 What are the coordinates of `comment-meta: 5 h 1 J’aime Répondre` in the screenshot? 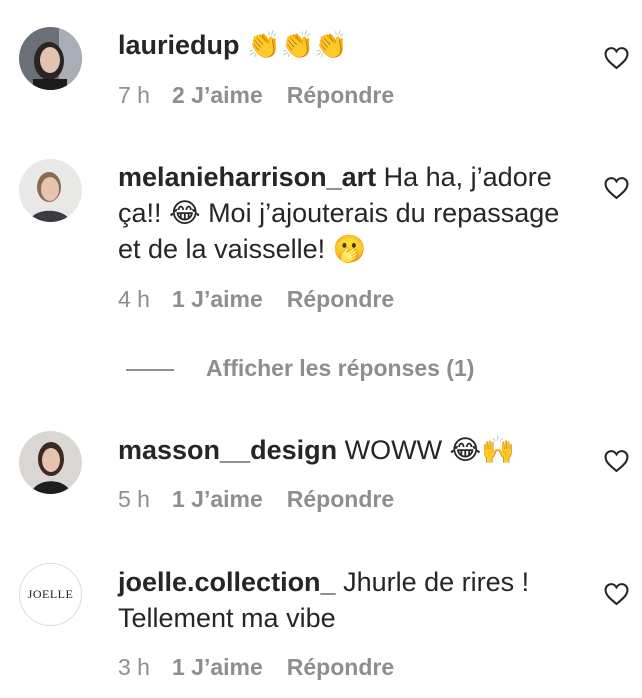 It's located at (256, 499).